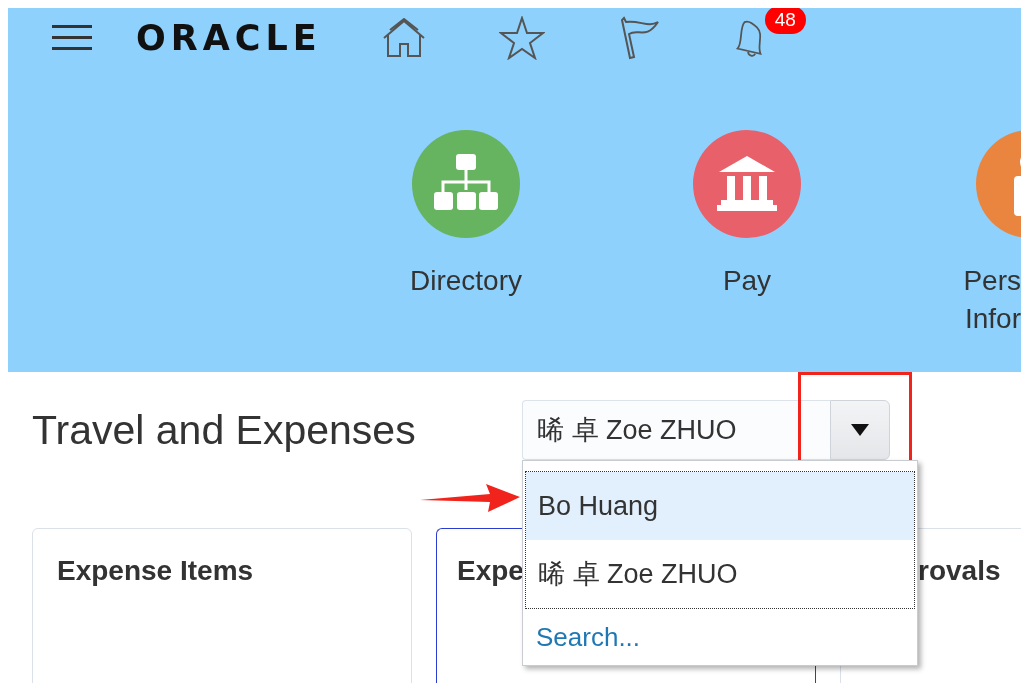 The image size is (1021, 683). What do you see at coordinates (747, 281) in the screenshot?
I see `tile-label: Pay` at bounding box center [747, 281].